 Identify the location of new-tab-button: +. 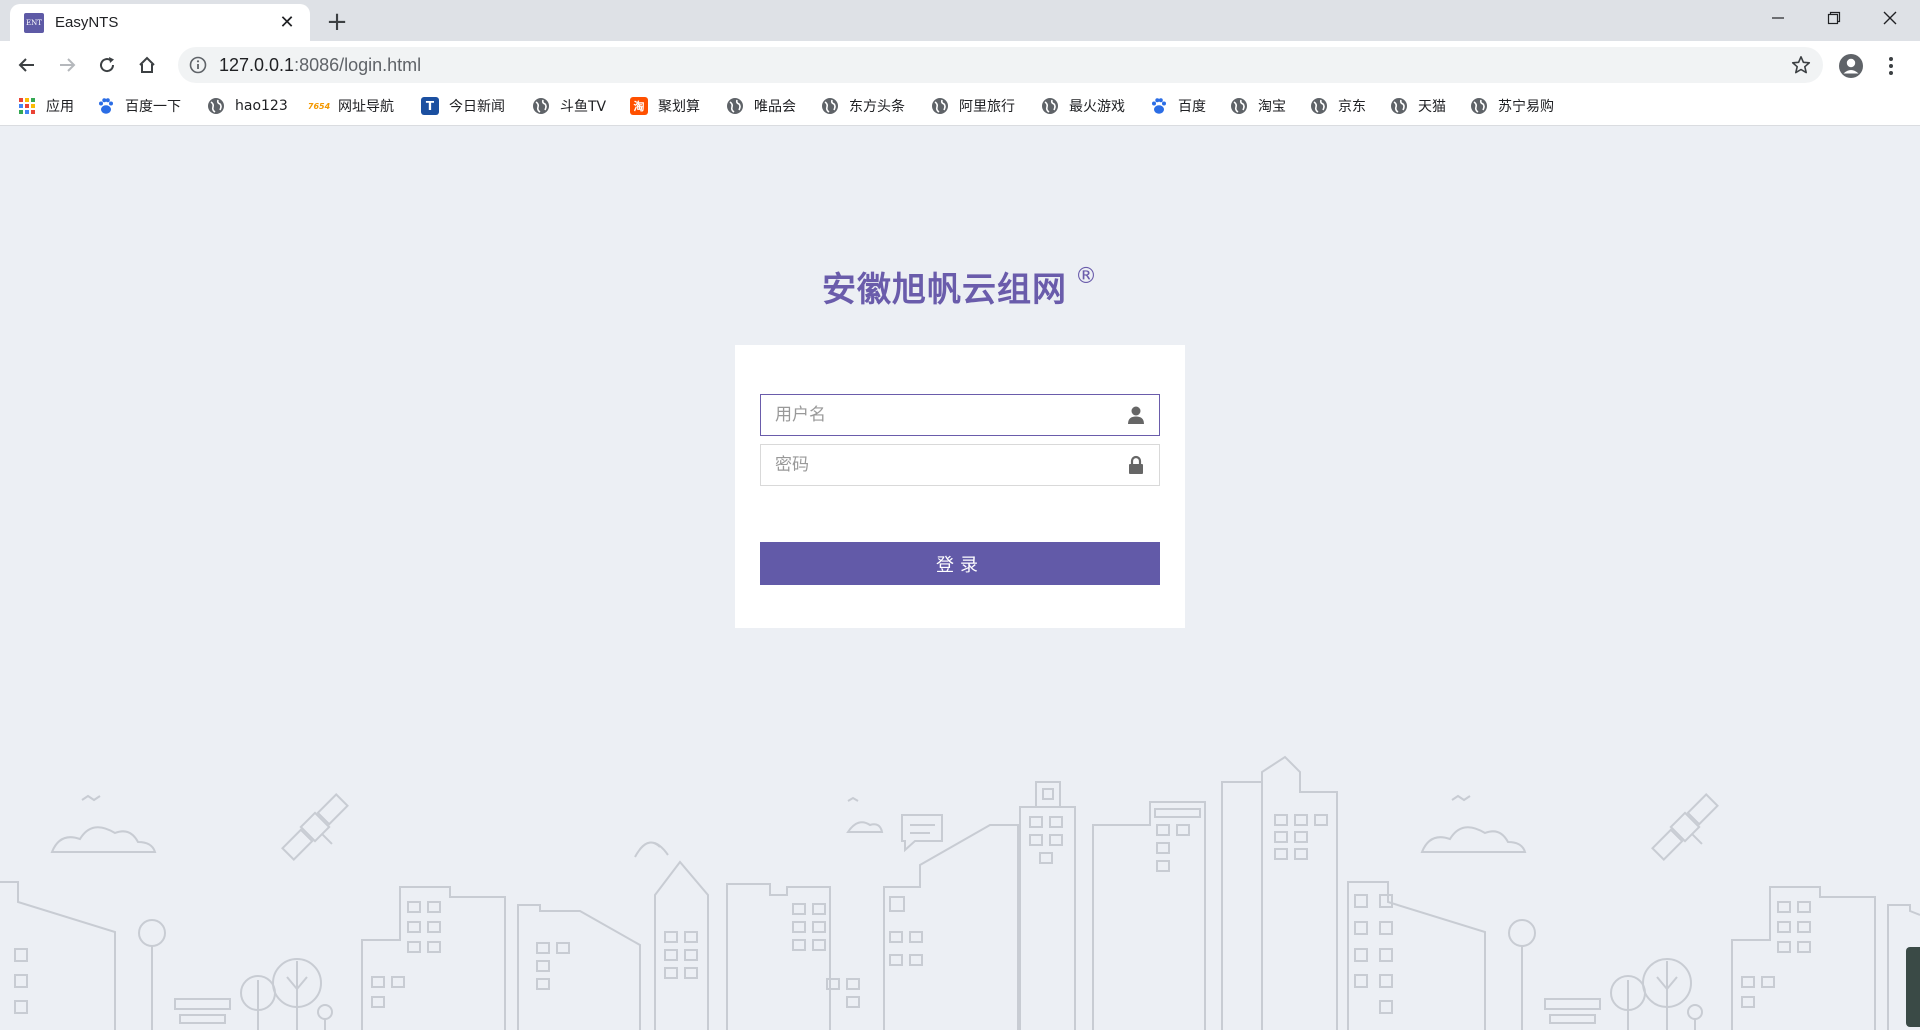
(337, 22).